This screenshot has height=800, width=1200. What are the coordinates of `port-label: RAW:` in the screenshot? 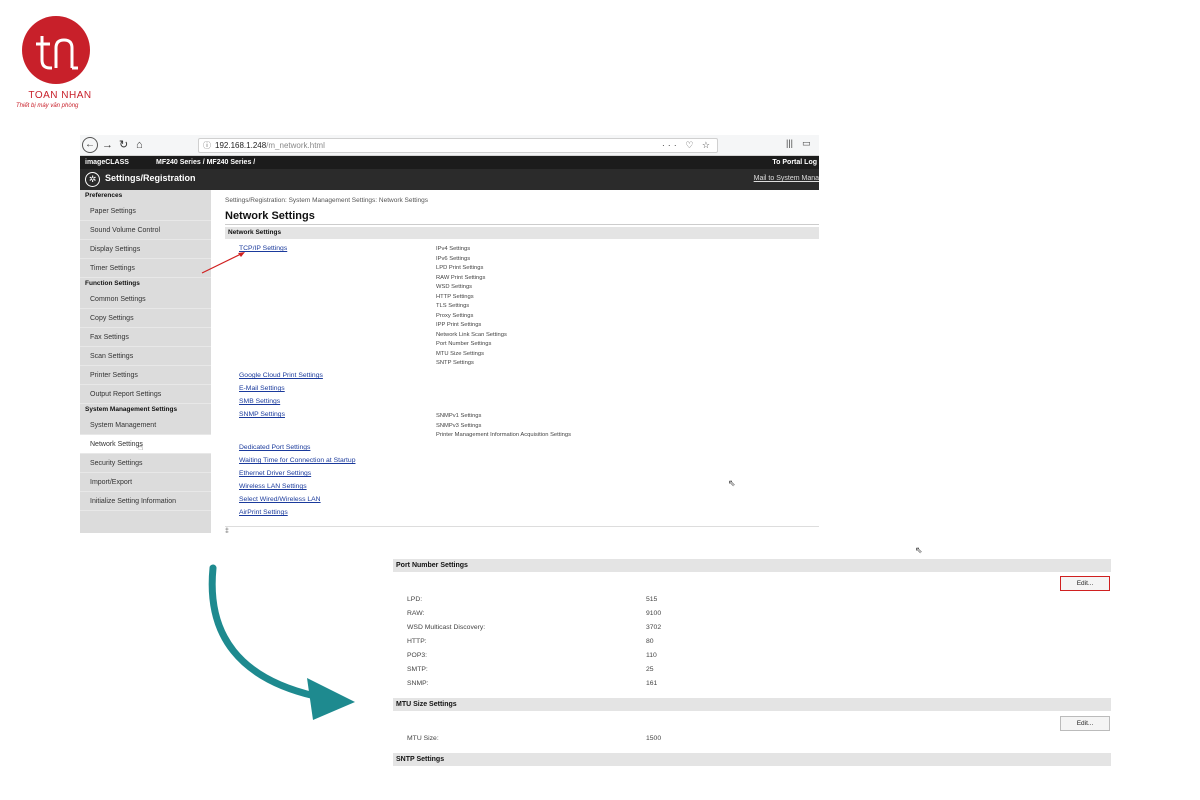 It's located at (416, 613).